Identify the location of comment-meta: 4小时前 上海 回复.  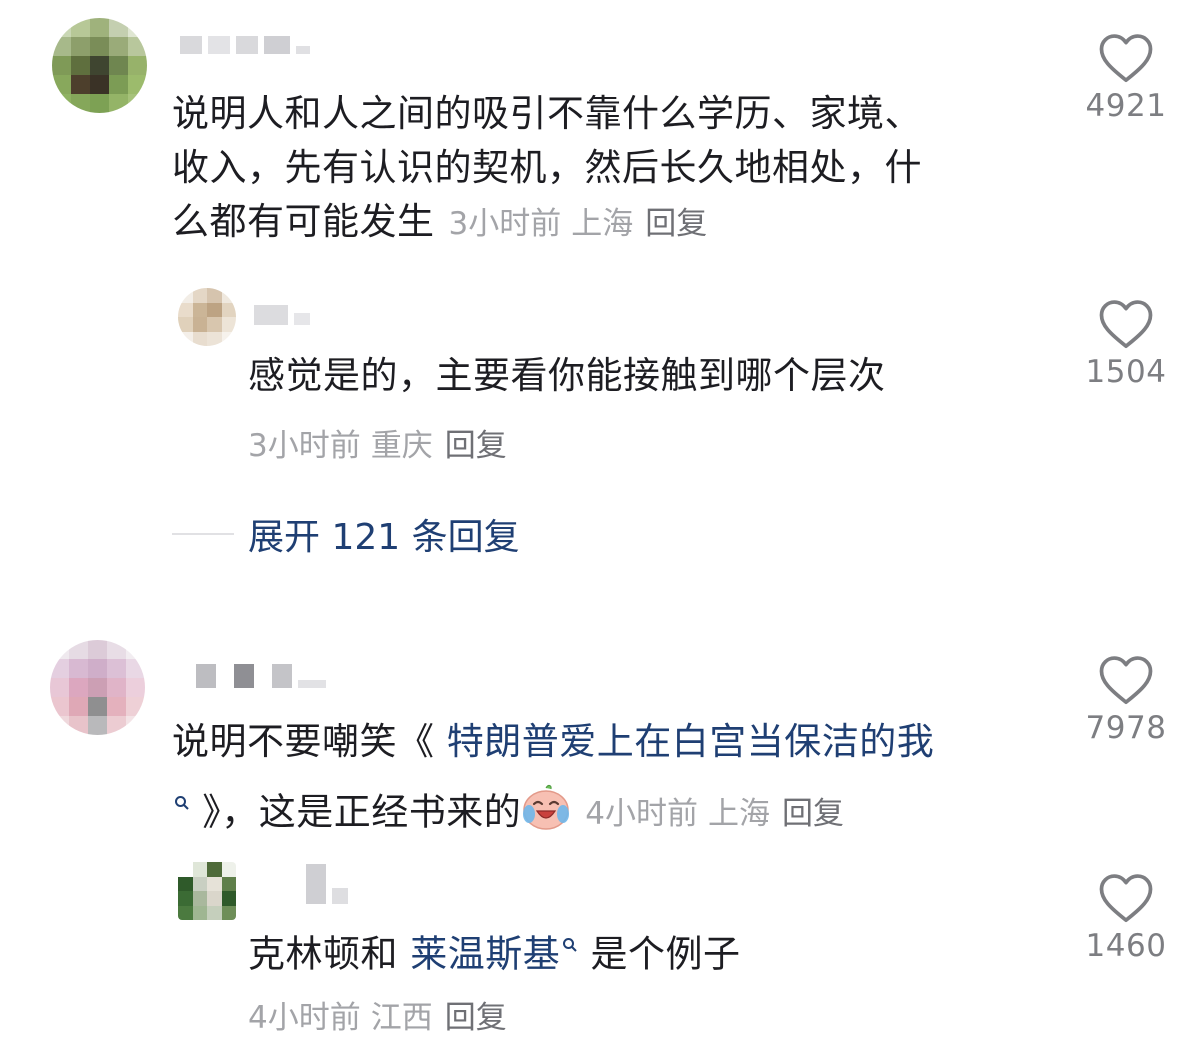
(714, 814).